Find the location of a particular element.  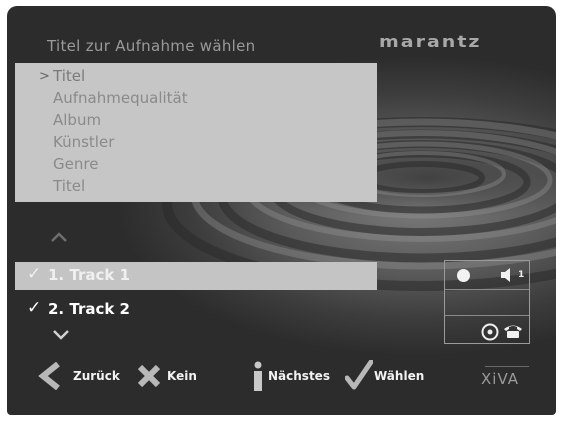

menu-item-genre: Genre is located at coordinates (75, 164).